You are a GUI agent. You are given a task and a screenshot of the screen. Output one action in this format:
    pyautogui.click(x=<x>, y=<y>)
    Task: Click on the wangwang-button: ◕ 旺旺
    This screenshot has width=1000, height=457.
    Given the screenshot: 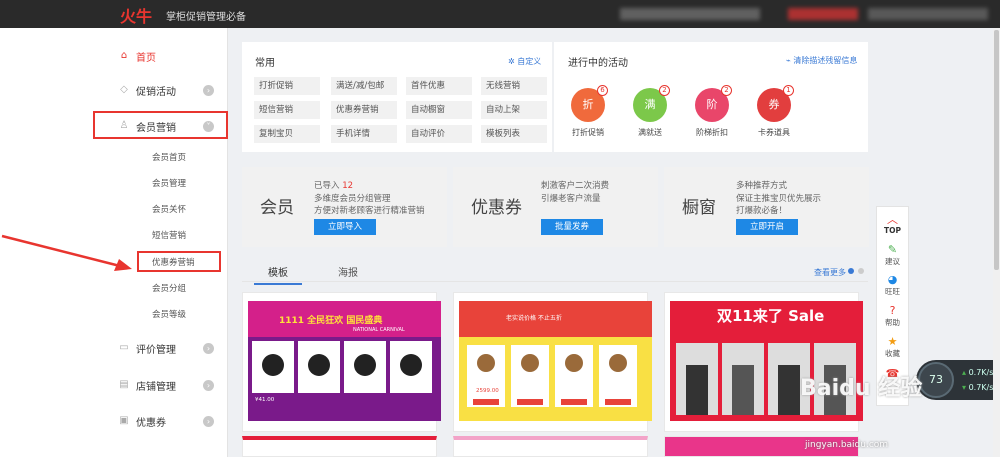 What is the action you would take?
    pyautogui.click(x=892, y=285)
    